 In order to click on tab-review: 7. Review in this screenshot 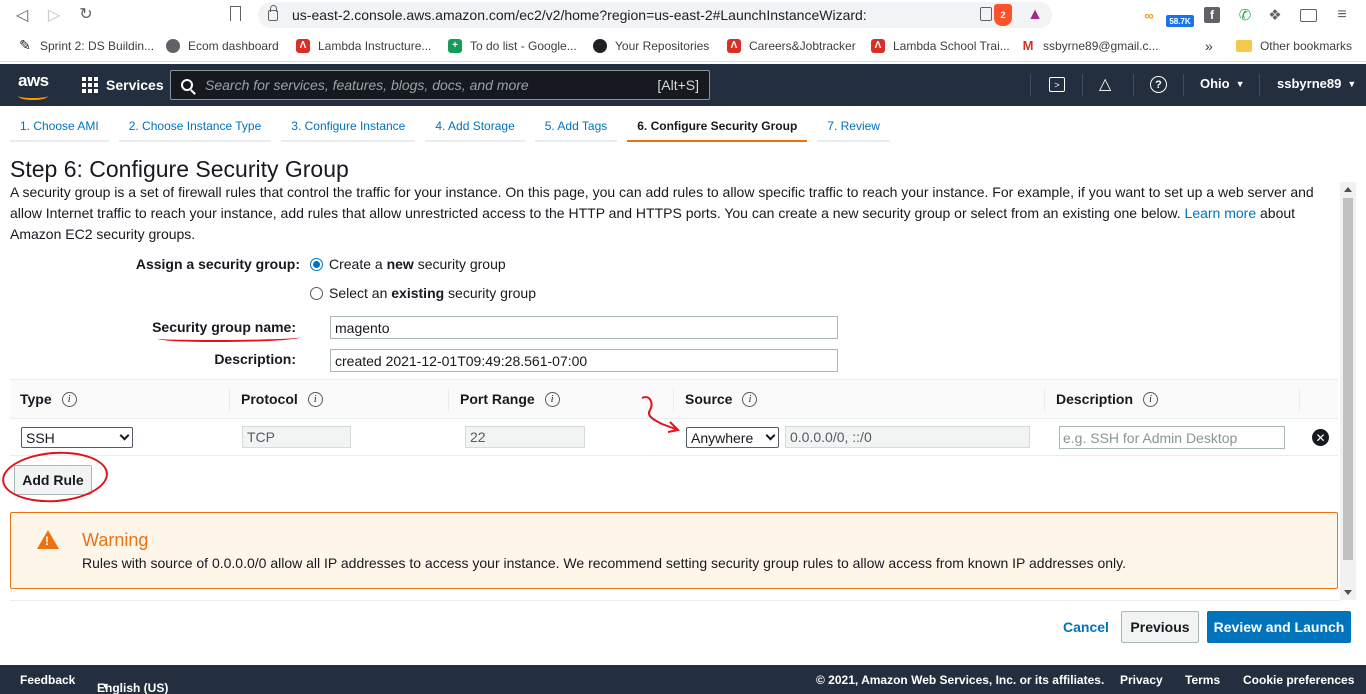, I will do `click(853, 127)`.